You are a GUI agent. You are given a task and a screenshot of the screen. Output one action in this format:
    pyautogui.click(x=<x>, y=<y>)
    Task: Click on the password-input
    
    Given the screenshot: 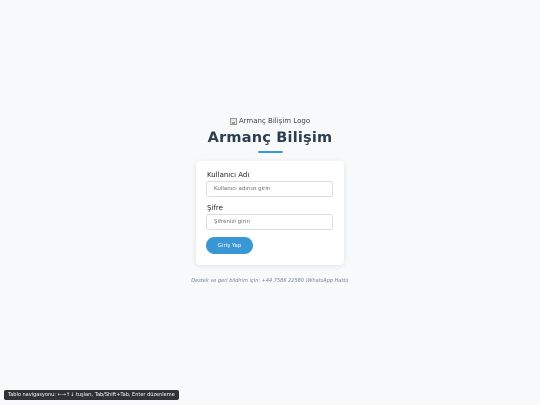 What is the action you would take?
    pyautogui.click(x=269, y=222)
    